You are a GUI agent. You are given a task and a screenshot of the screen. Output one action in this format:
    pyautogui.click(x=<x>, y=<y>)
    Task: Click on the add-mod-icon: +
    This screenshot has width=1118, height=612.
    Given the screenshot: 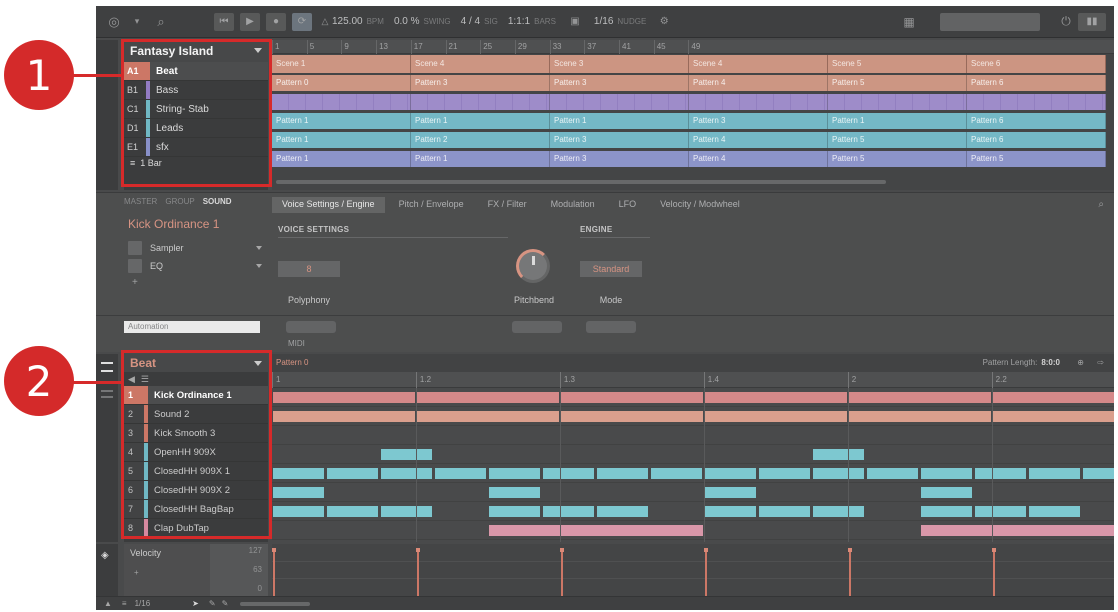 What is the action you would take?
    pyautogui.click(x=136, y=572)
    